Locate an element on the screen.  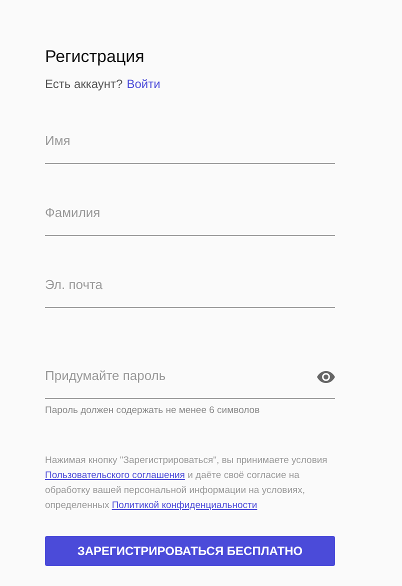
consent-text: Нажимая кнопку "Зарегистрироваться", вы принимаете условия Пользовательского соглашения и даёте своё согласие на обработку вашей персональной информации на условиях, определенных Политикой конфиденциальности is located at coordinates (186, 483).